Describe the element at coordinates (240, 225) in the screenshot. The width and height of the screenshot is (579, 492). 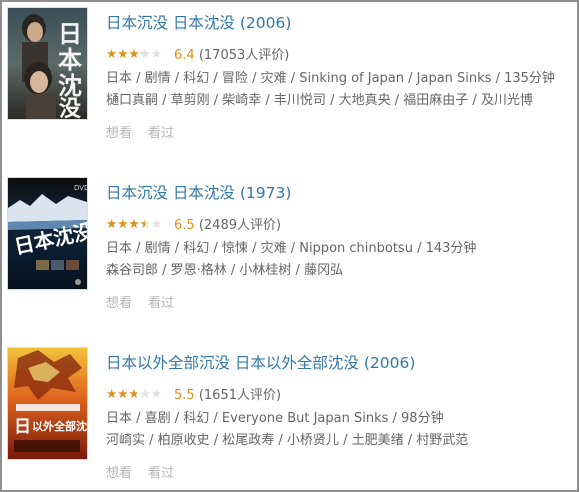
I see `rating-count: (2489人评价)` at that location.